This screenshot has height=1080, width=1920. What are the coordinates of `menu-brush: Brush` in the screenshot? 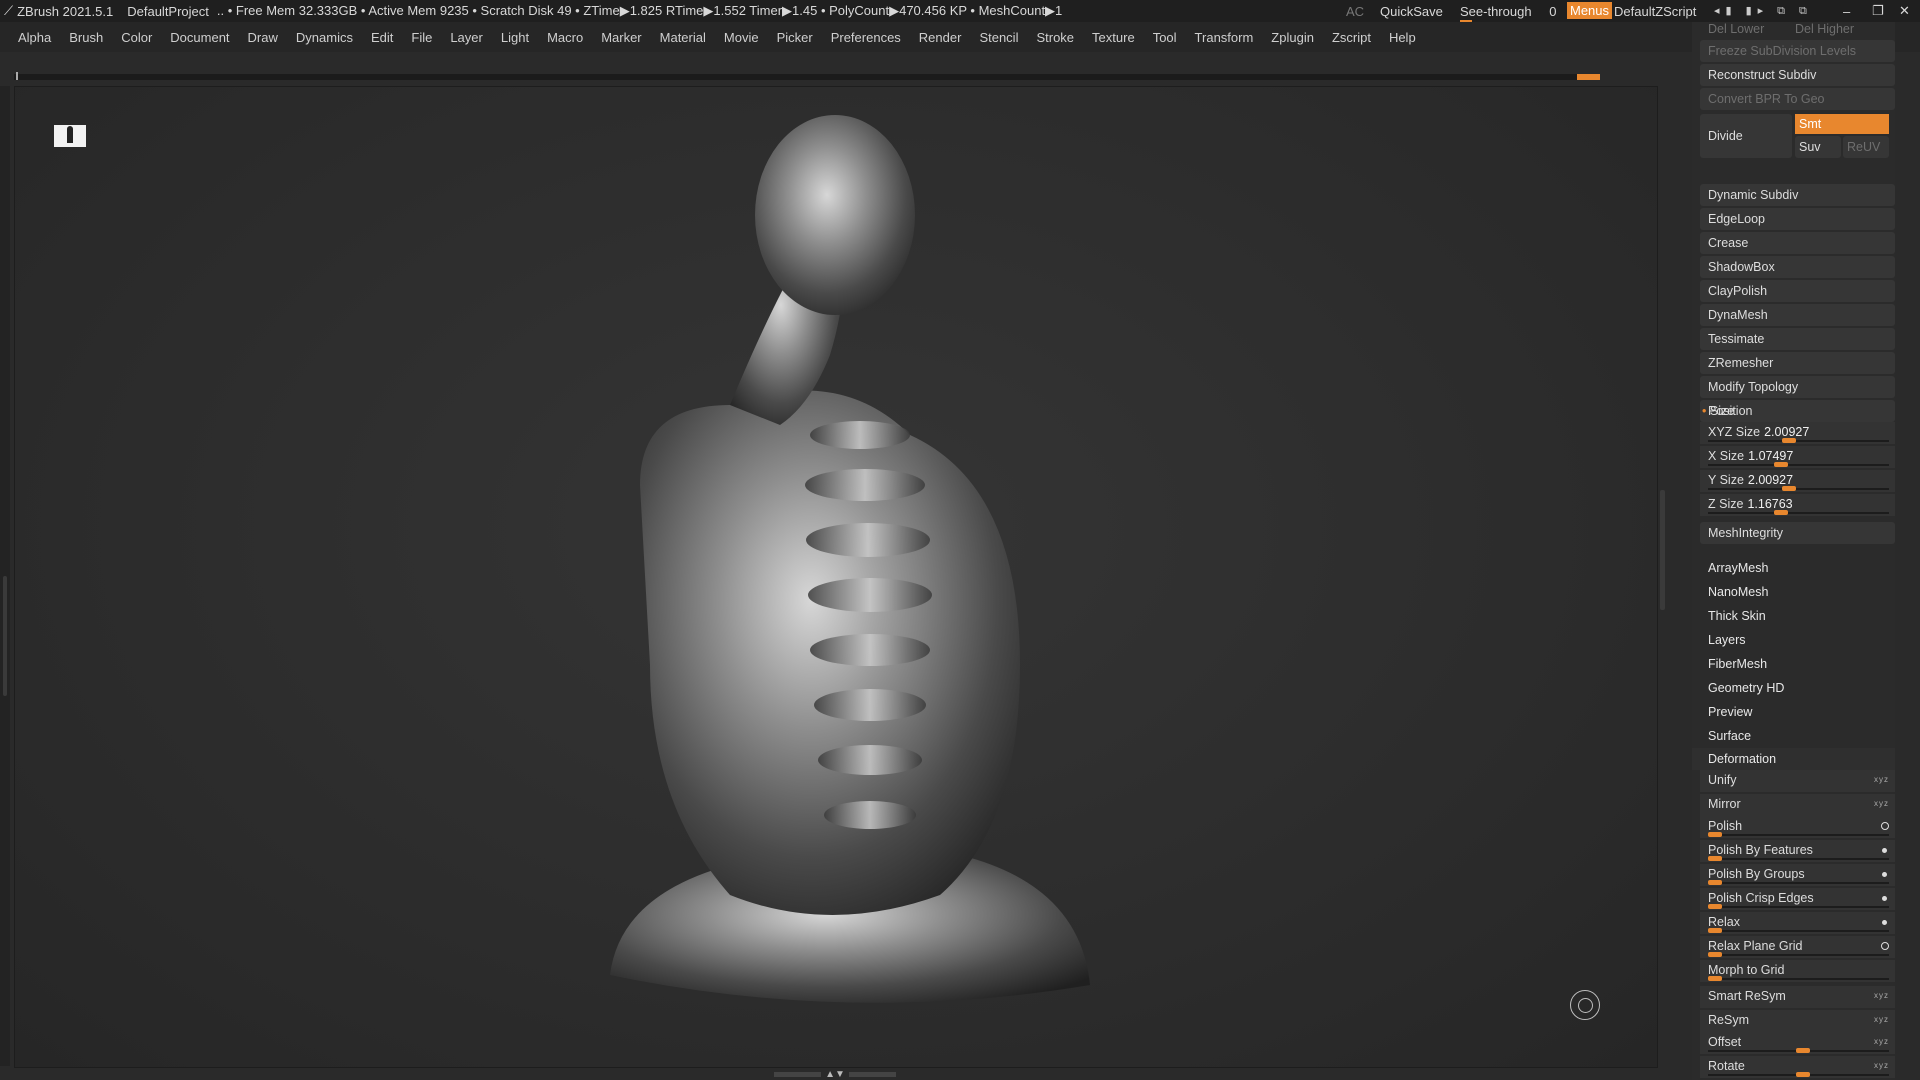 It's located at (86, 37).